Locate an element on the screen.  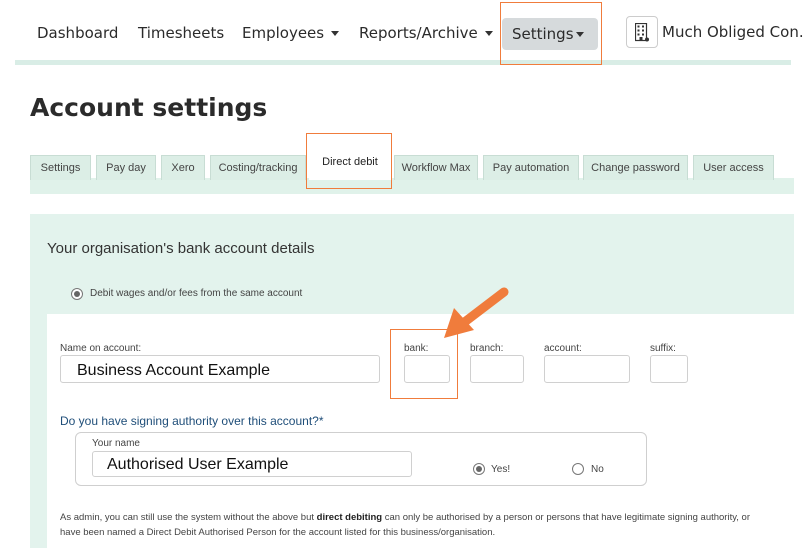
page-title: Account settings is located at coordinates (149, 107).